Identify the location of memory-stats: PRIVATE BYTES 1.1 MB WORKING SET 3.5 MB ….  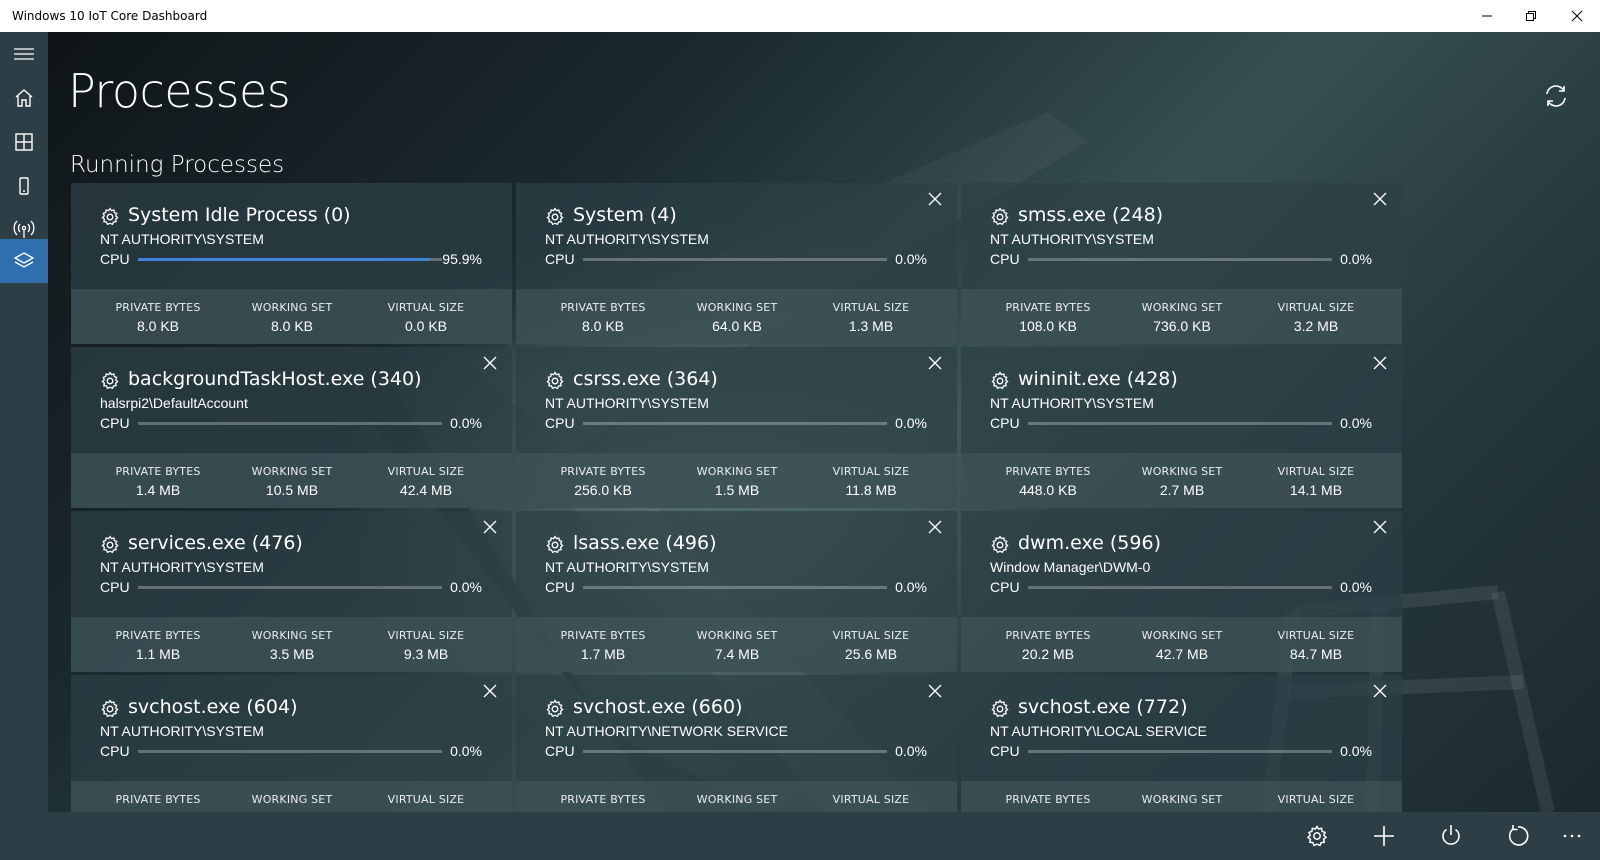
(291, 644).